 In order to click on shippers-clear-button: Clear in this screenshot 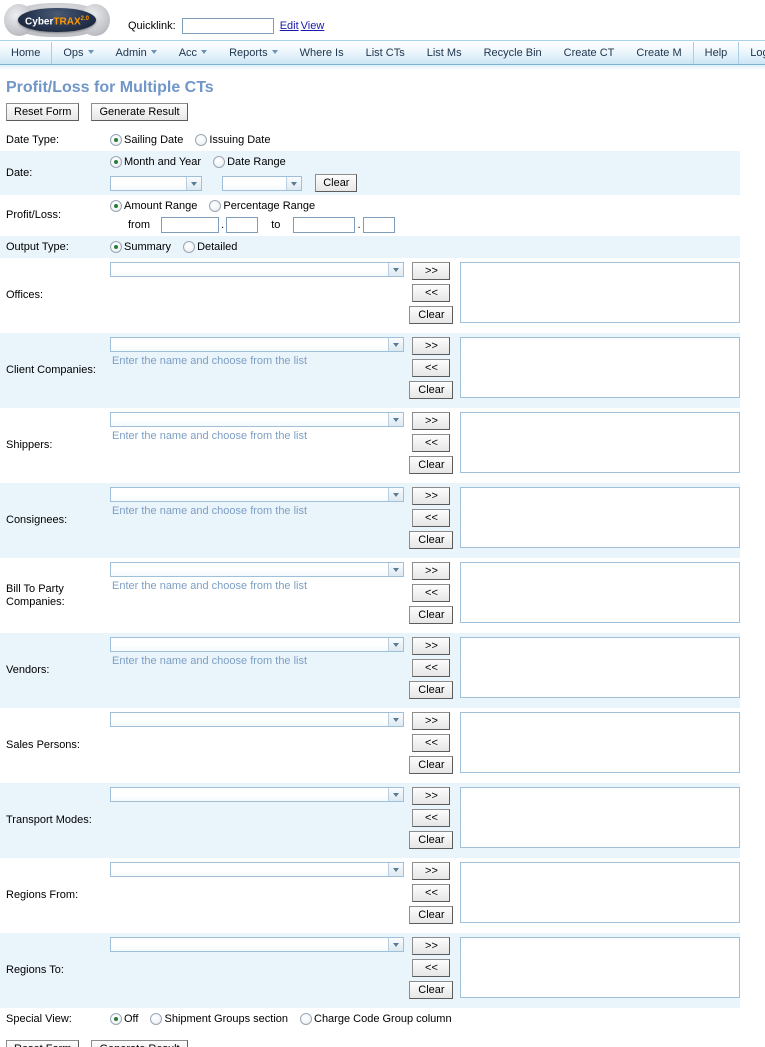, I will do `click(431, 465)`.